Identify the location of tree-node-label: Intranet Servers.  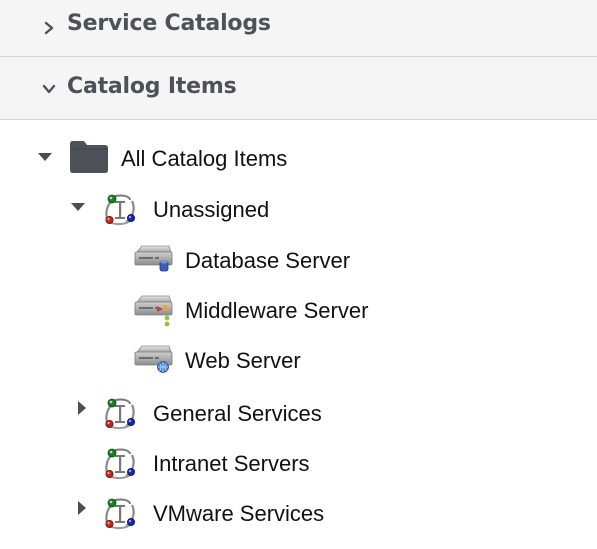
(231, 463).